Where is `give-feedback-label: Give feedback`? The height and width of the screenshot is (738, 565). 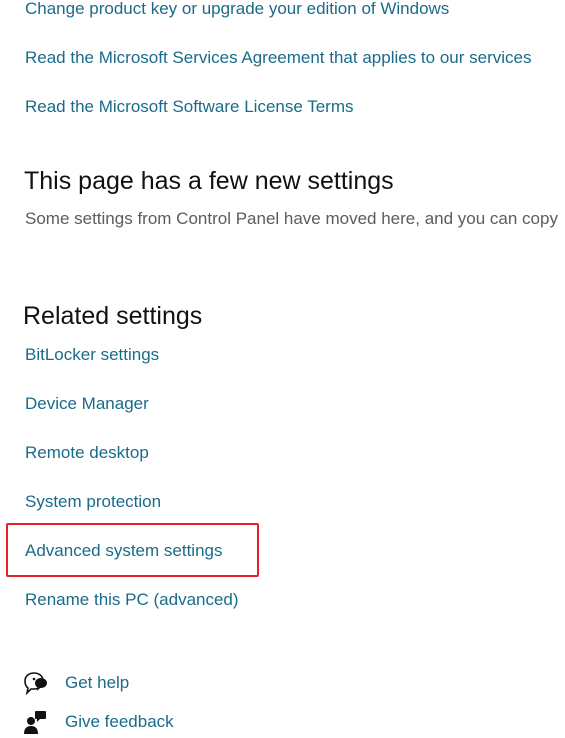 give-feedback-label: Give feedback is located at coordinates (119, 721).